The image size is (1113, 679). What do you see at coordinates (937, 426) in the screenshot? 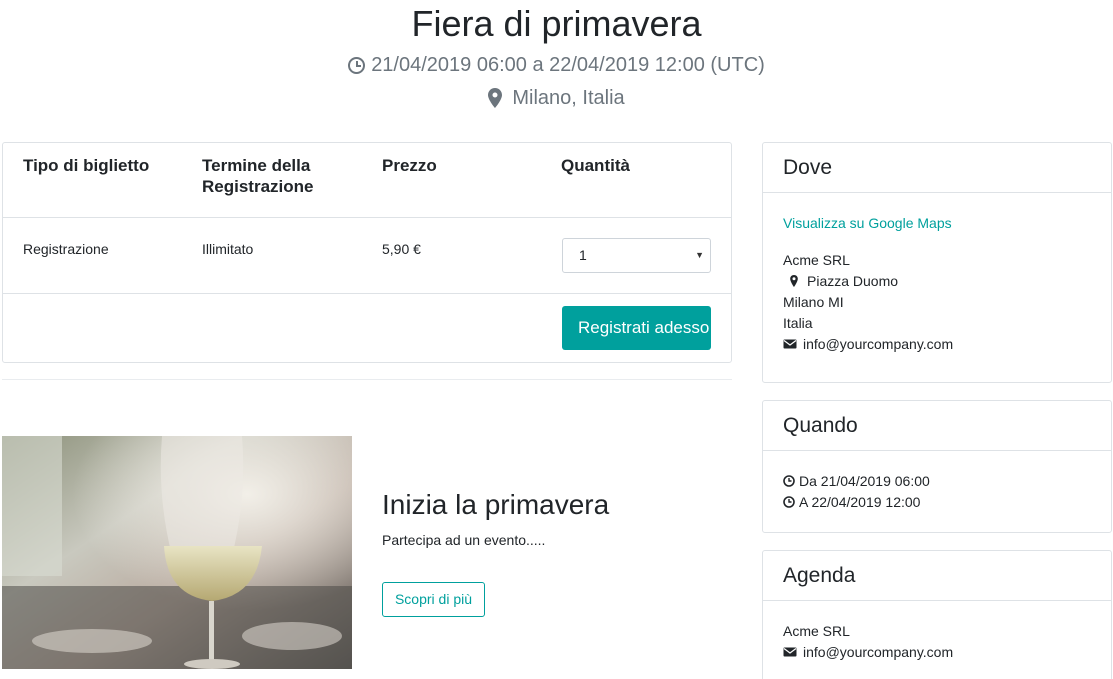
I see `when-card-title: Quando` at bounding box center [937, 426].